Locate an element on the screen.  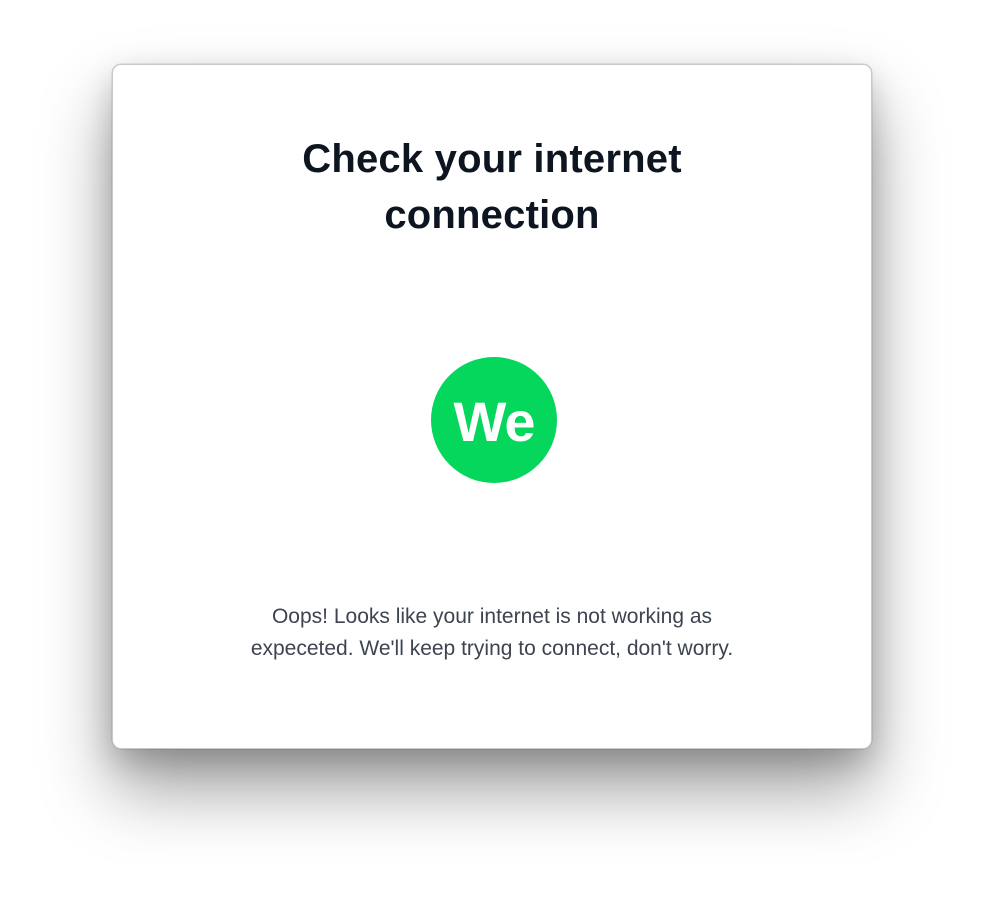
logo-text: We is located at coordinates (494, 421).